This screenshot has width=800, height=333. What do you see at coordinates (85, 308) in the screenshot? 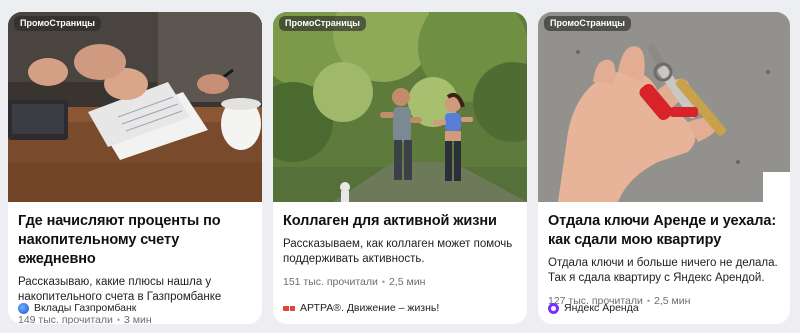
I see `source-name: Вклады Газпромбанк` at bounding box center [85, 308].